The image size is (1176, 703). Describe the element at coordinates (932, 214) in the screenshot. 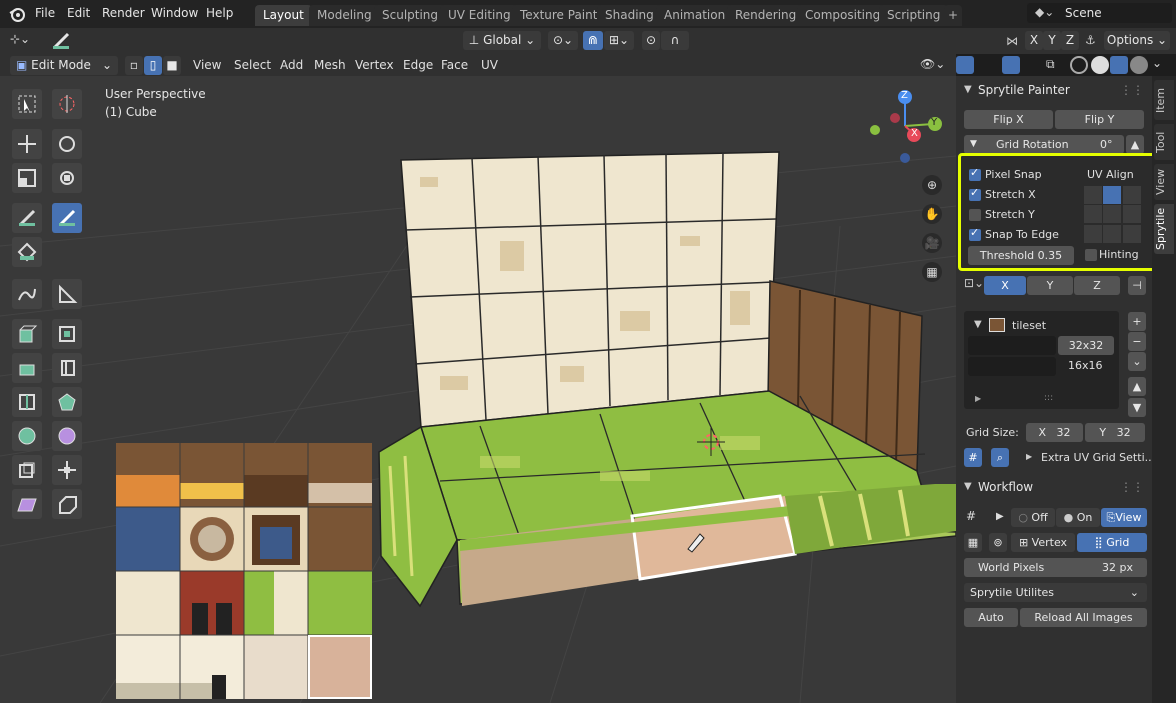

I see `pan-hand-icon: ✋` at that location.